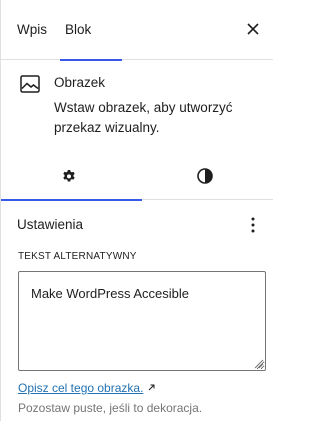 The image size is (320, 421). I want to click on half-circle-icon, so click(205, 176).